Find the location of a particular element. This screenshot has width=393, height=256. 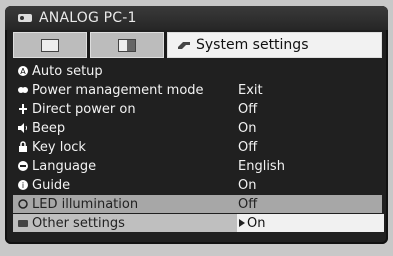

svg-text: A is located at coordinates (23, 71).